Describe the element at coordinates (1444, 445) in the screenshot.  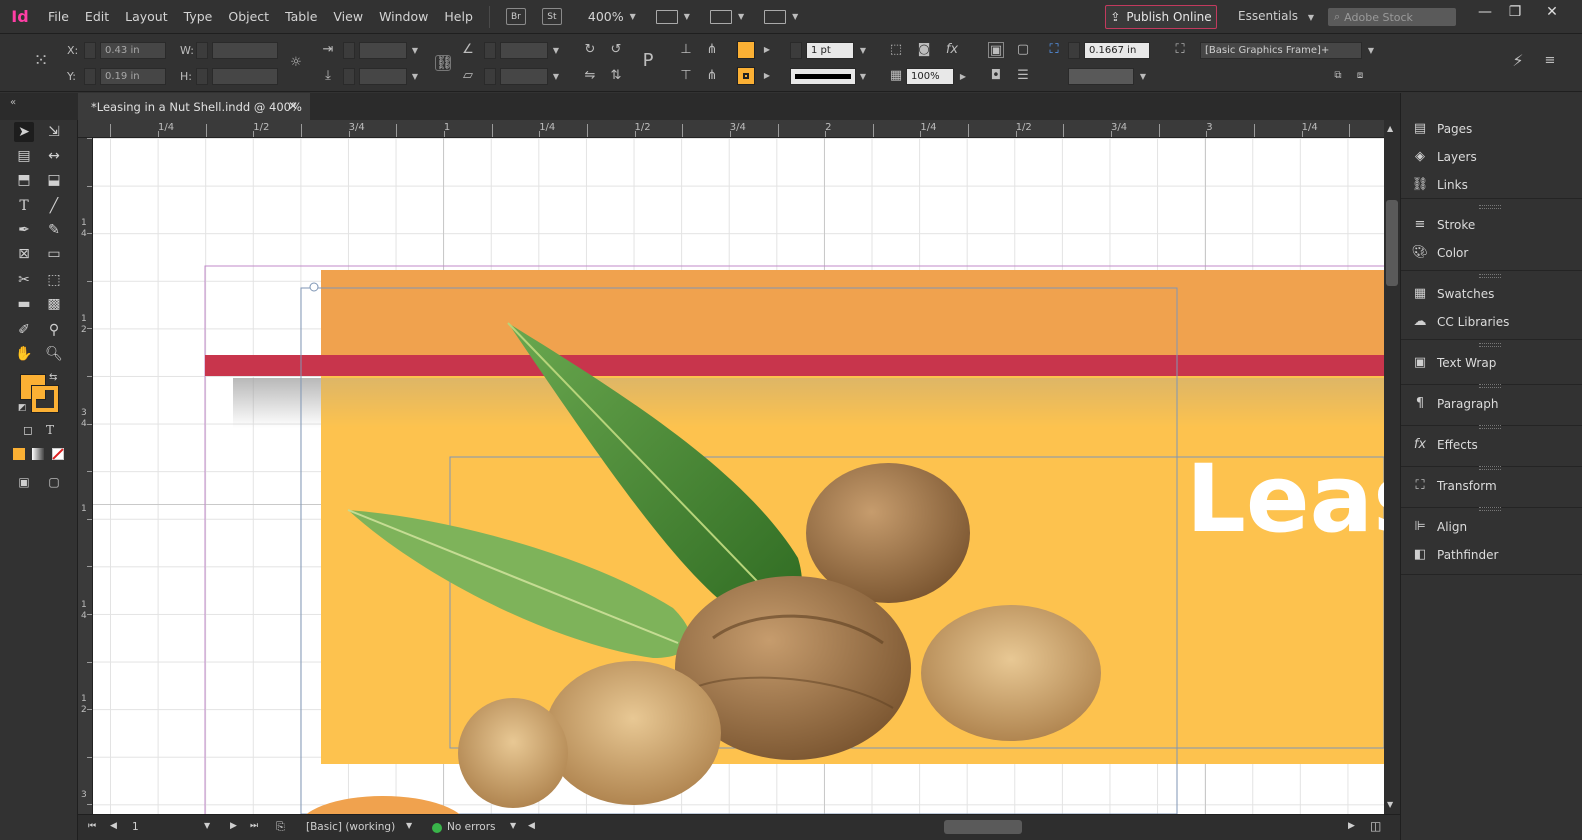
I see `panel-effects: fx Effects` at that location.